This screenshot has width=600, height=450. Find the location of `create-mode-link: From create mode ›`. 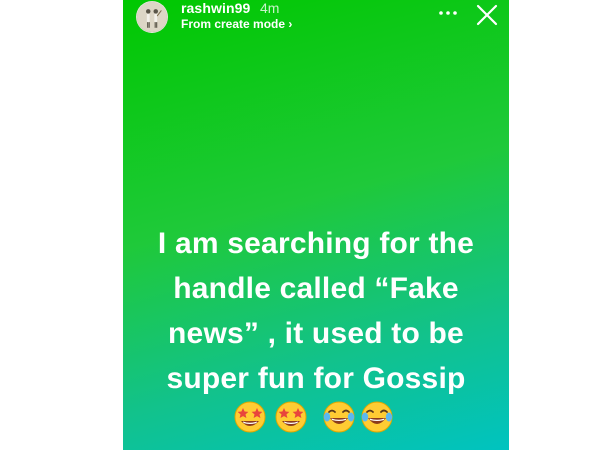

create-mode-link: From create mode › is located at coordinates (236, 24).